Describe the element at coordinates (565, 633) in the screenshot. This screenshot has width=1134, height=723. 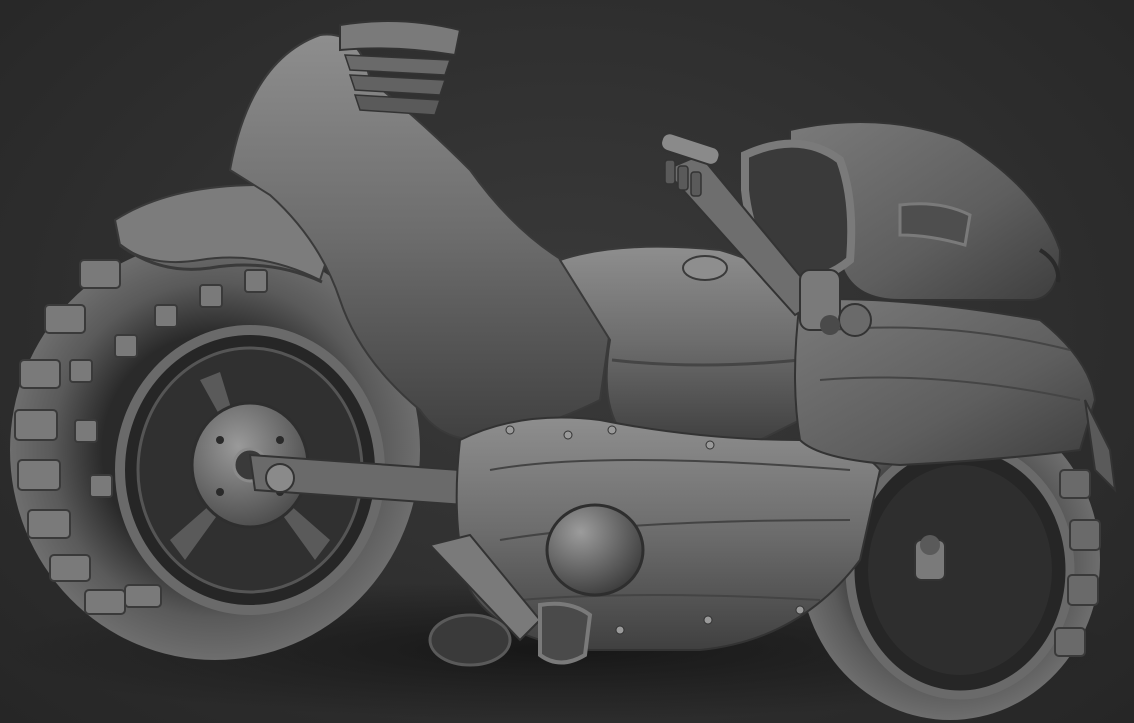
I see `vent-grille` at that location.